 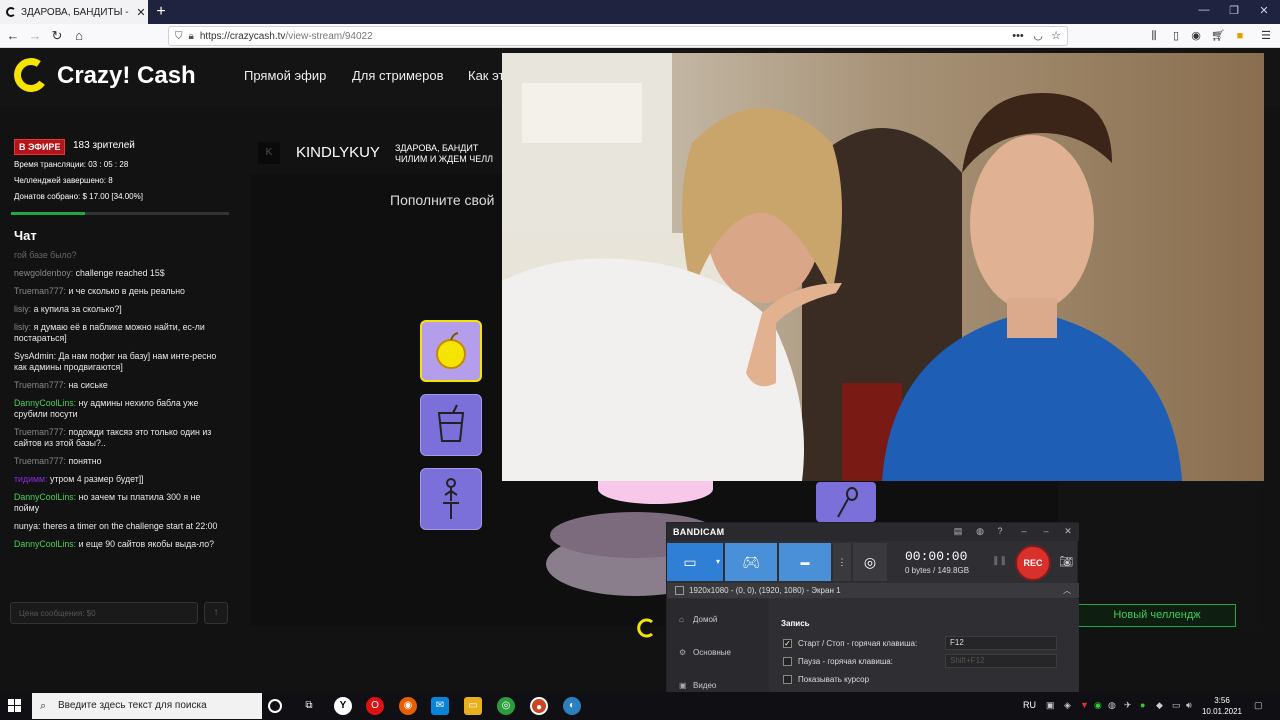 I want to click on setting-checkbox: ✓, so click(x=787, y=644).